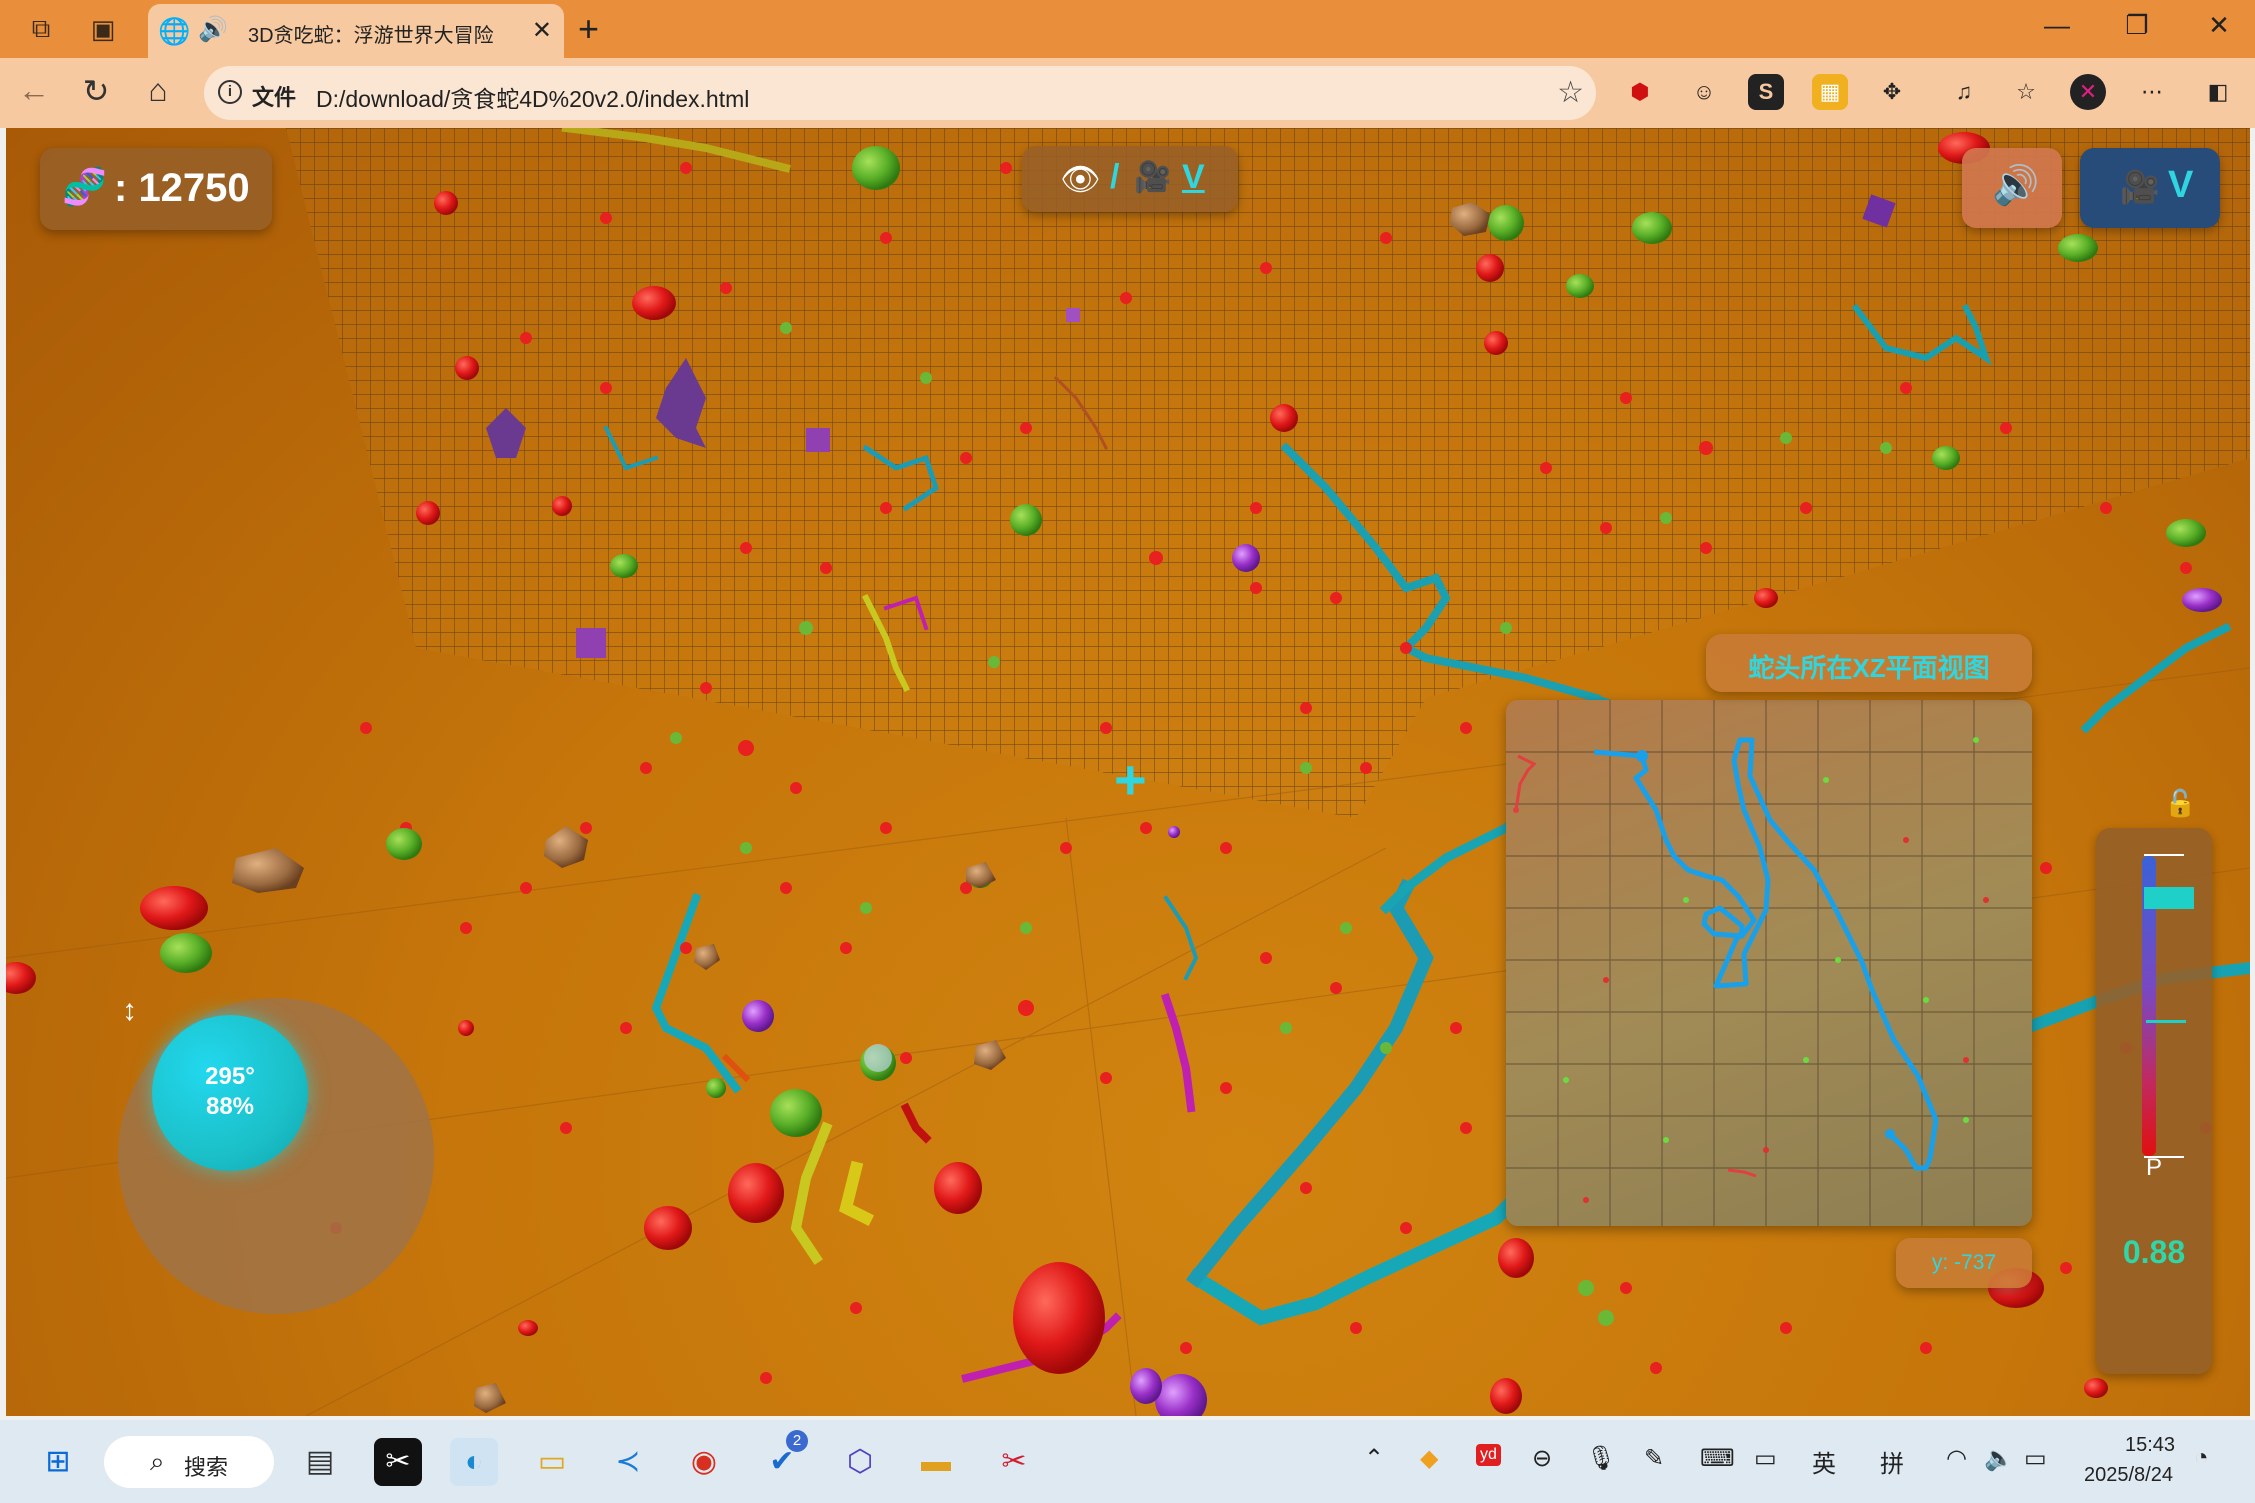 This screenshot has width=2255, height=1503. What do you see at coordinates (2180, 803) in the screenshot?
I see `lock-icon: 🔓` at bounding box center [2180, 803].